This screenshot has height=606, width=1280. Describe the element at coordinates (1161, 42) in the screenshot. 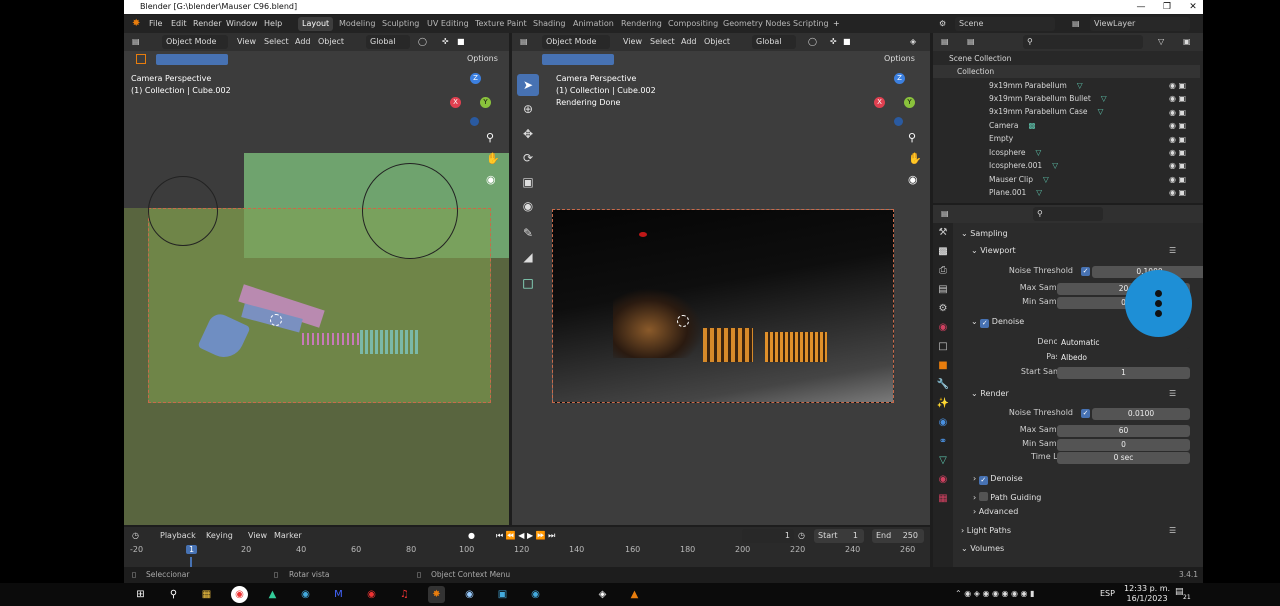

I see `filter-icon: ▽` at that location.